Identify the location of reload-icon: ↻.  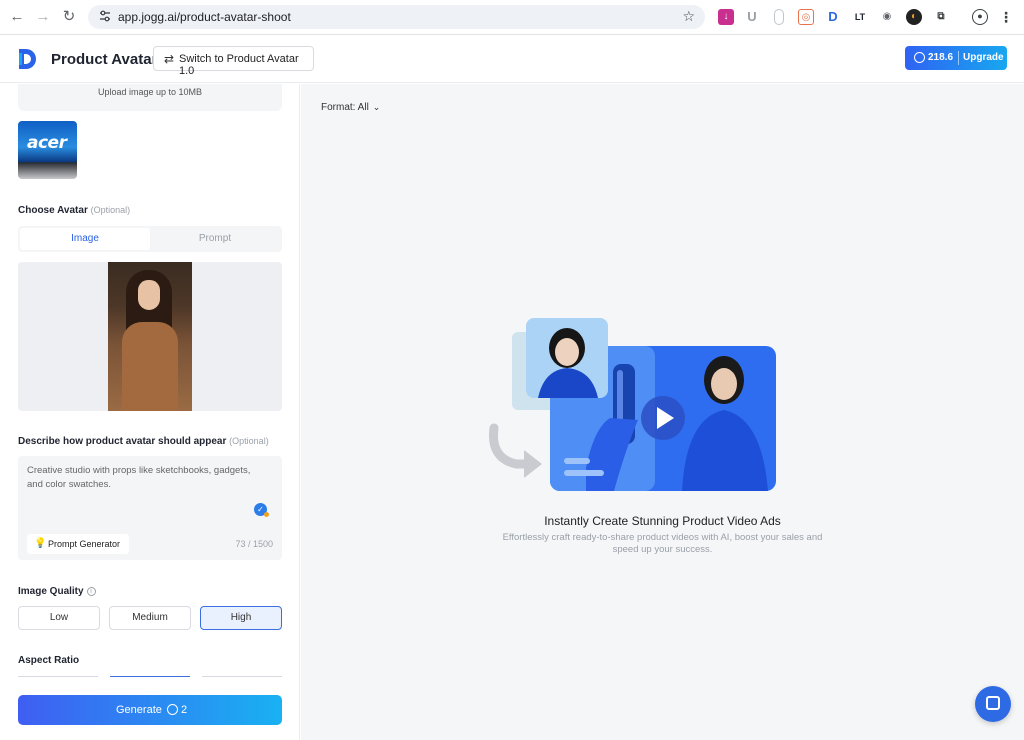
(69, 17).